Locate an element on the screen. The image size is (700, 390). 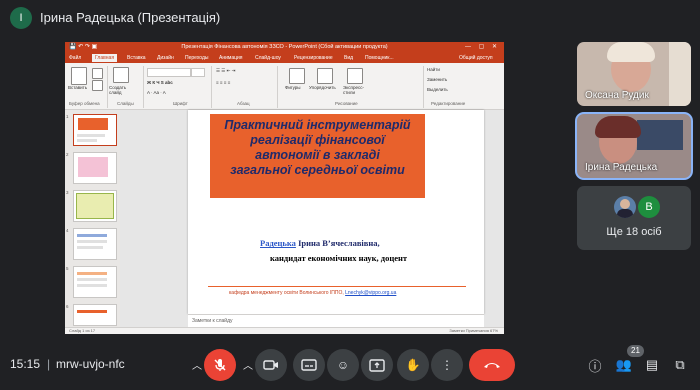
more-options-button: ⋮ is located at coordinates (447, 365).